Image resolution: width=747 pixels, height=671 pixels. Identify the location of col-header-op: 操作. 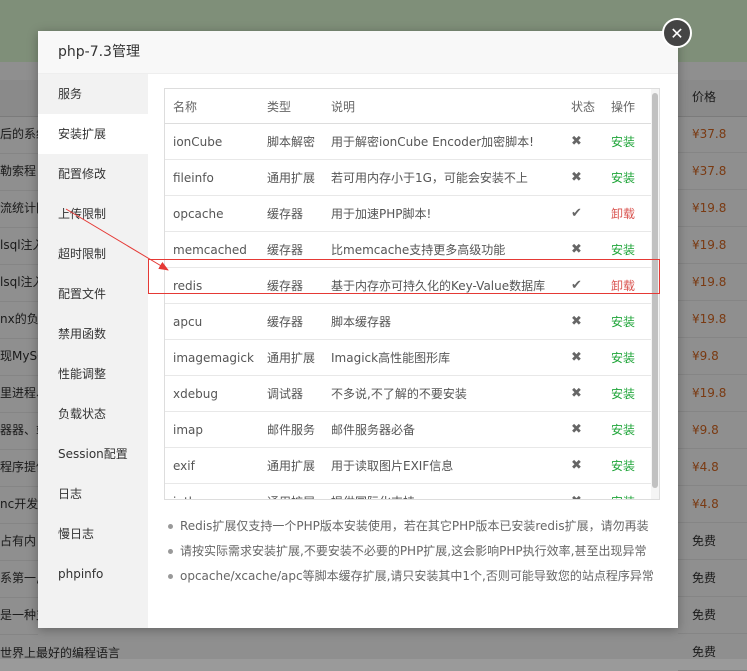
(627, 106).